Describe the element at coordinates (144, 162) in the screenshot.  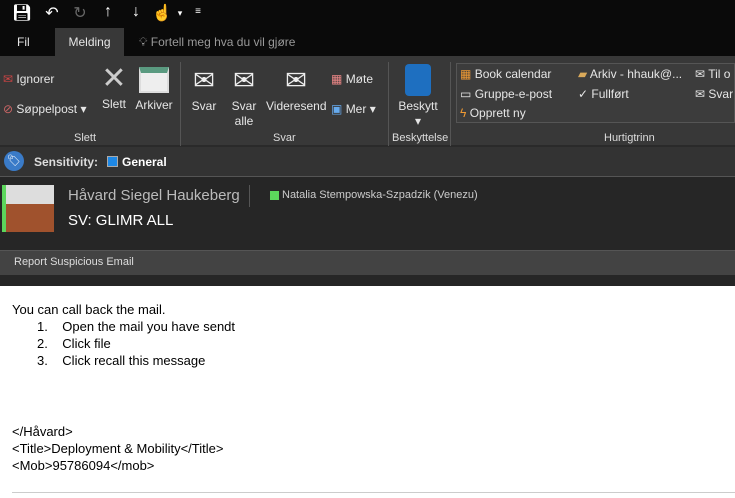
I see `sensitivity-value: General` at that location.